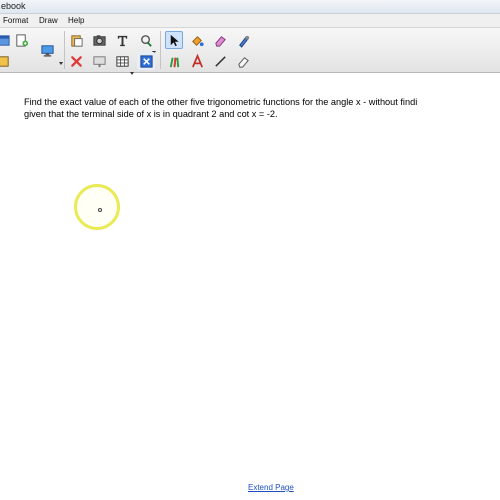  What do you see at coordinates (6, 40) in the screenshot?
I see `window-icon` at bounding box center [6, 40].